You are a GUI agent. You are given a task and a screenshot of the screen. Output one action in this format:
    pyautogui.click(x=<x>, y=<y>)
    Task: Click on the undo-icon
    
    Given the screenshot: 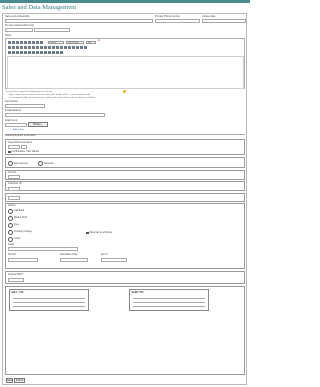 What is the action you would take?
    pyautogui.click(x=45, y=47)
    